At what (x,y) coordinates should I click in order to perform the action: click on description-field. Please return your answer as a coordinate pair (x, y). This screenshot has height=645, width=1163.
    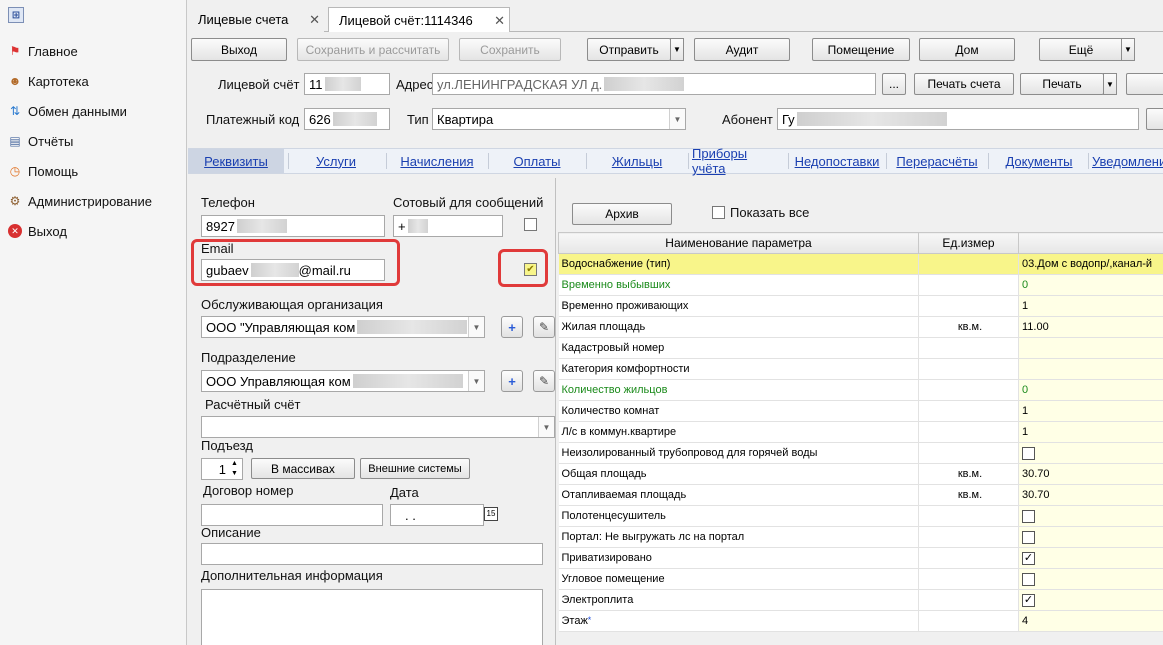
    Looking at the image, I should click on (372, 554).